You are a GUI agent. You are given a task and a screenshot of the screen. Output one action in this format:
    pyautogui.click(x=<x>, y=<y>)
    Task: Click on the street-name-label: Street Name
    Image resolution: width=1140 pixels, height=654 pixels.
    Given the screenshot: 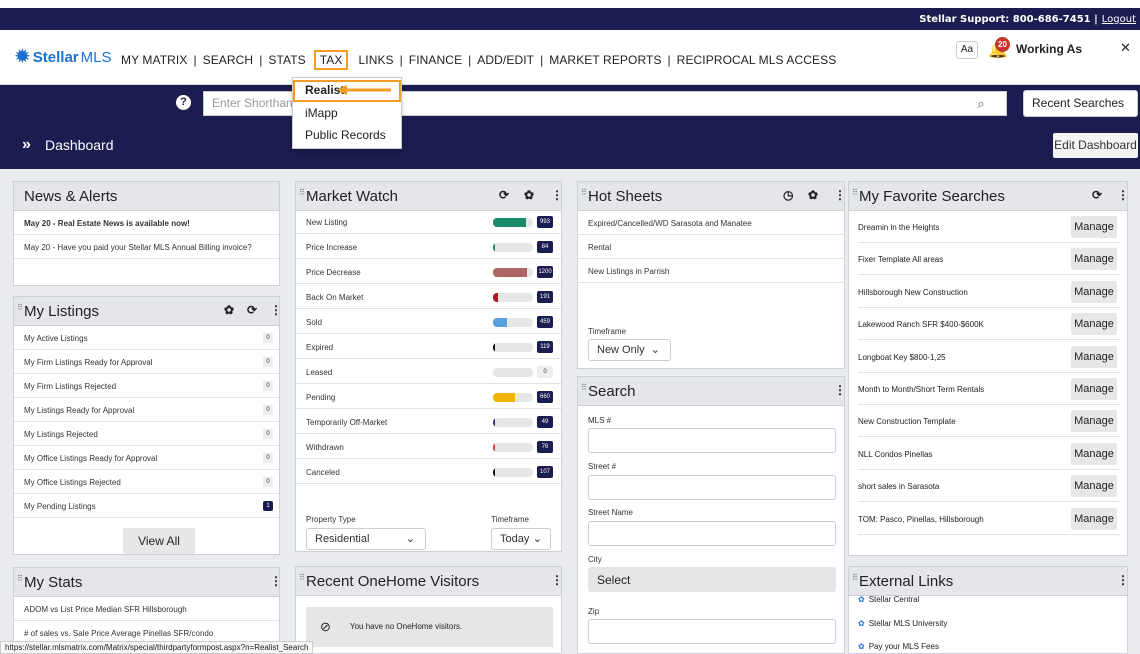 What is the action you would take?
    pyautogui.click(x=610, y=512)
    